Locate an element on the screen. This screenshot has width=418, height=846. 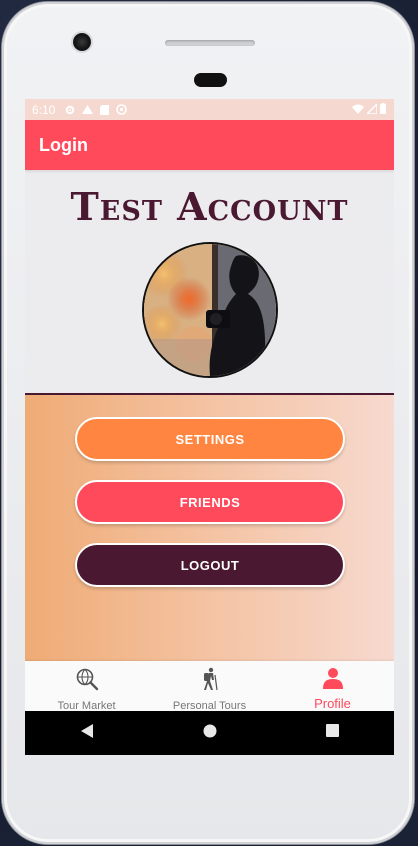
avatar is located at coordinates (210, 310).